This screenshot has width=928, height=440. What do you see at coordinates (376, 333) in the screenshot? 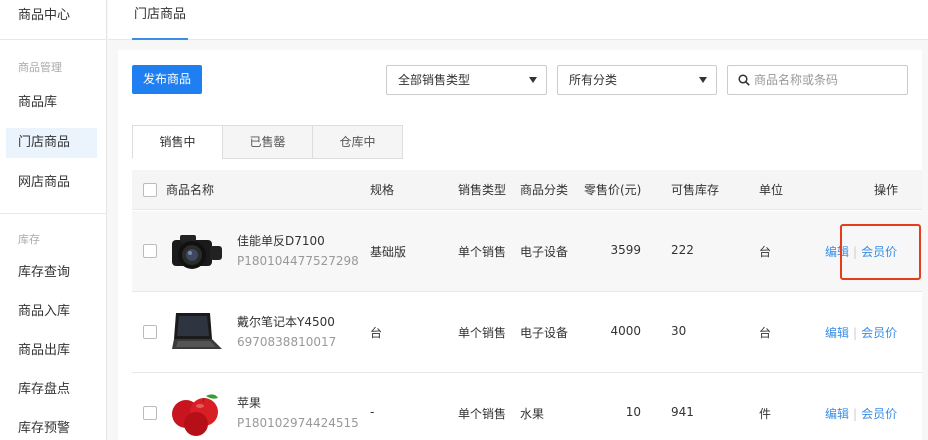
I see `product-spec: 台` at bounding box center [376, 333].